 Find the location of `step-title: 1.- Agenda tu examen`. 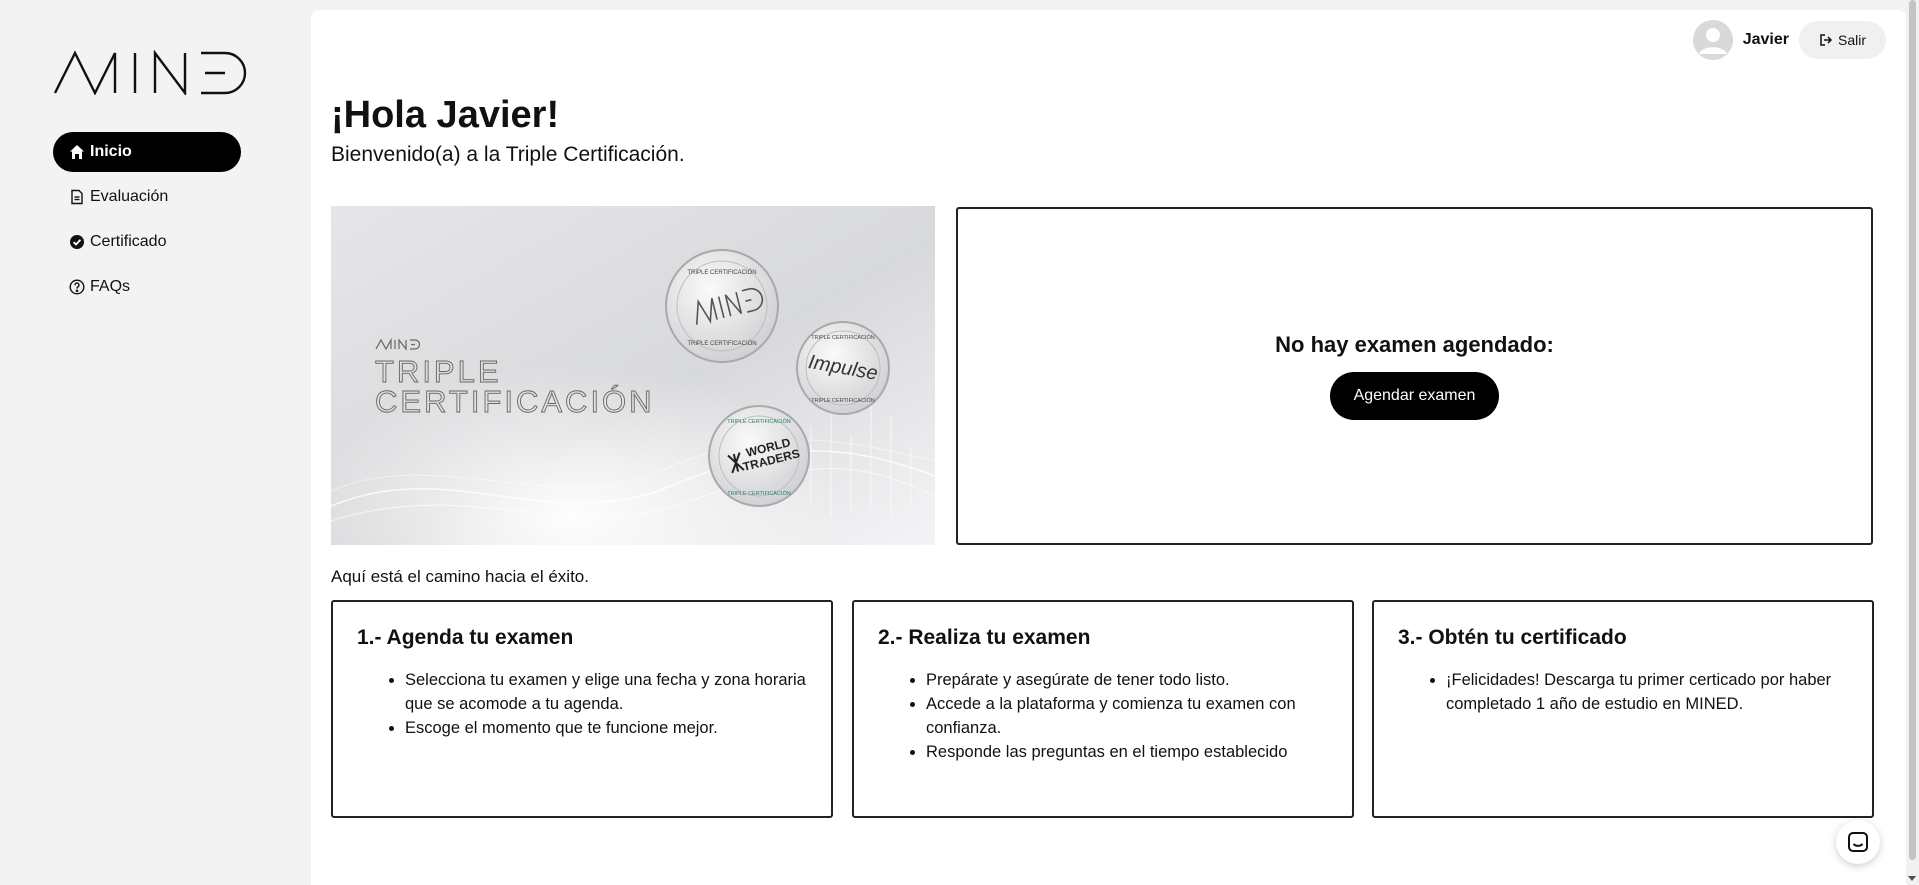

step-title: 1.- Agenda tu examen is located at coordinates (465, 637).